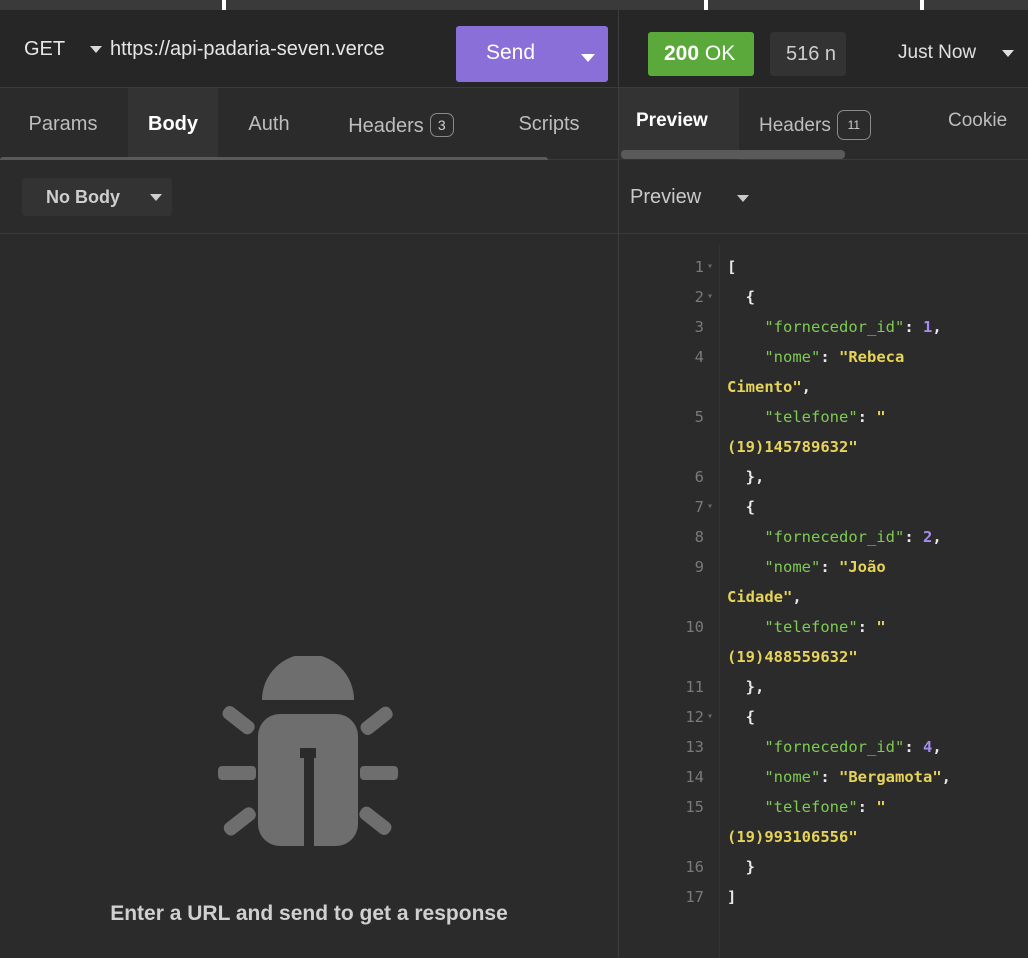  What do you see at coordinates (694, 717) in the screenshot?
I see `line-number: 12` at bounding box center [694, 717].